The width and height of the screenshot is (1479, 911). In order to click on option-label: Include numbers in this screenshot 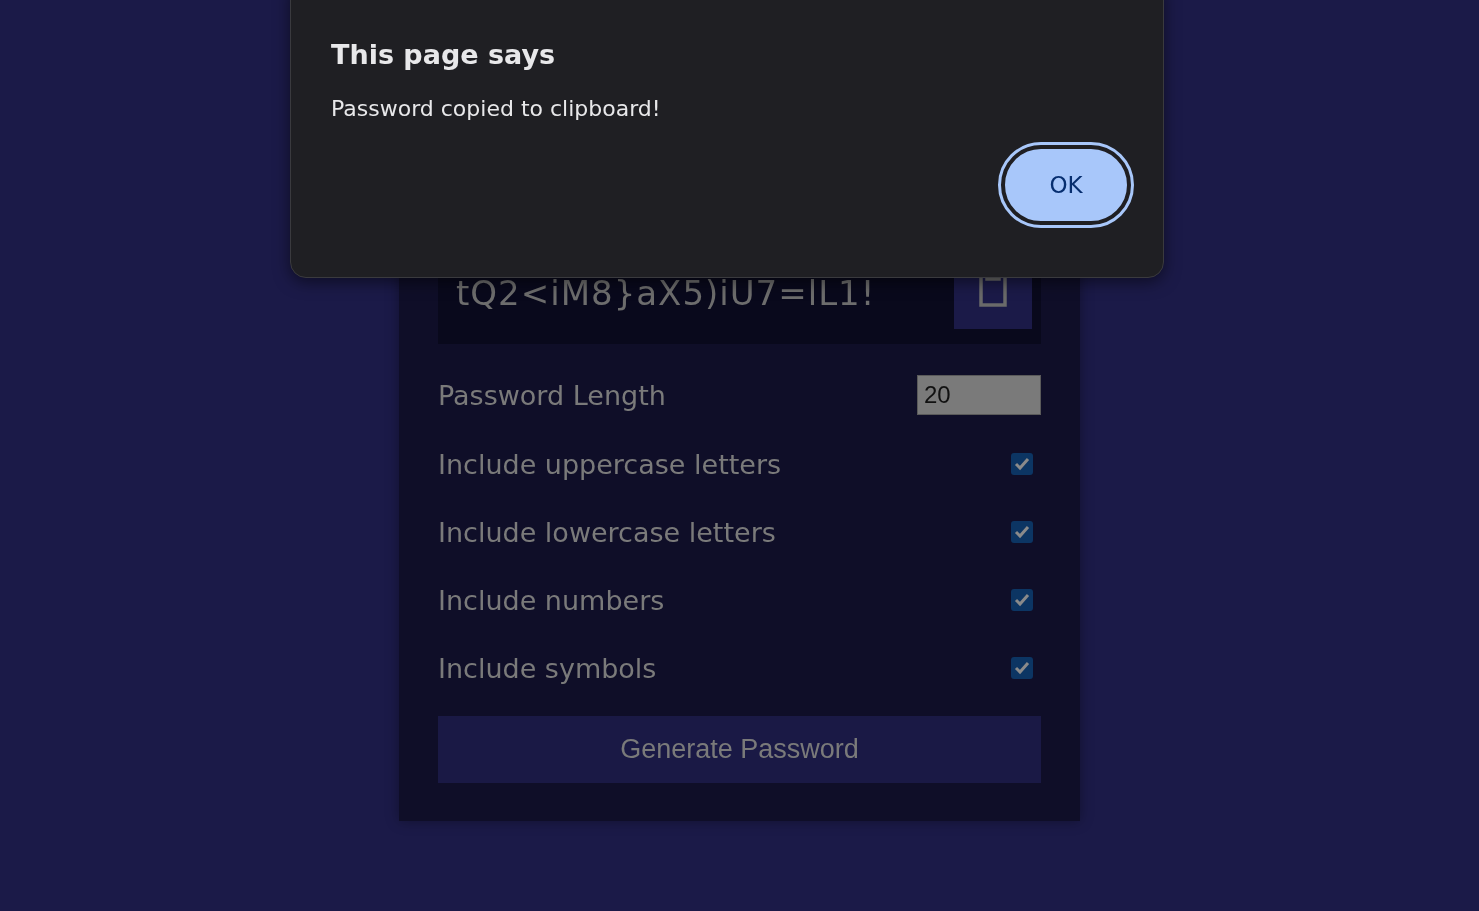, I will do `click(551, 600)`.